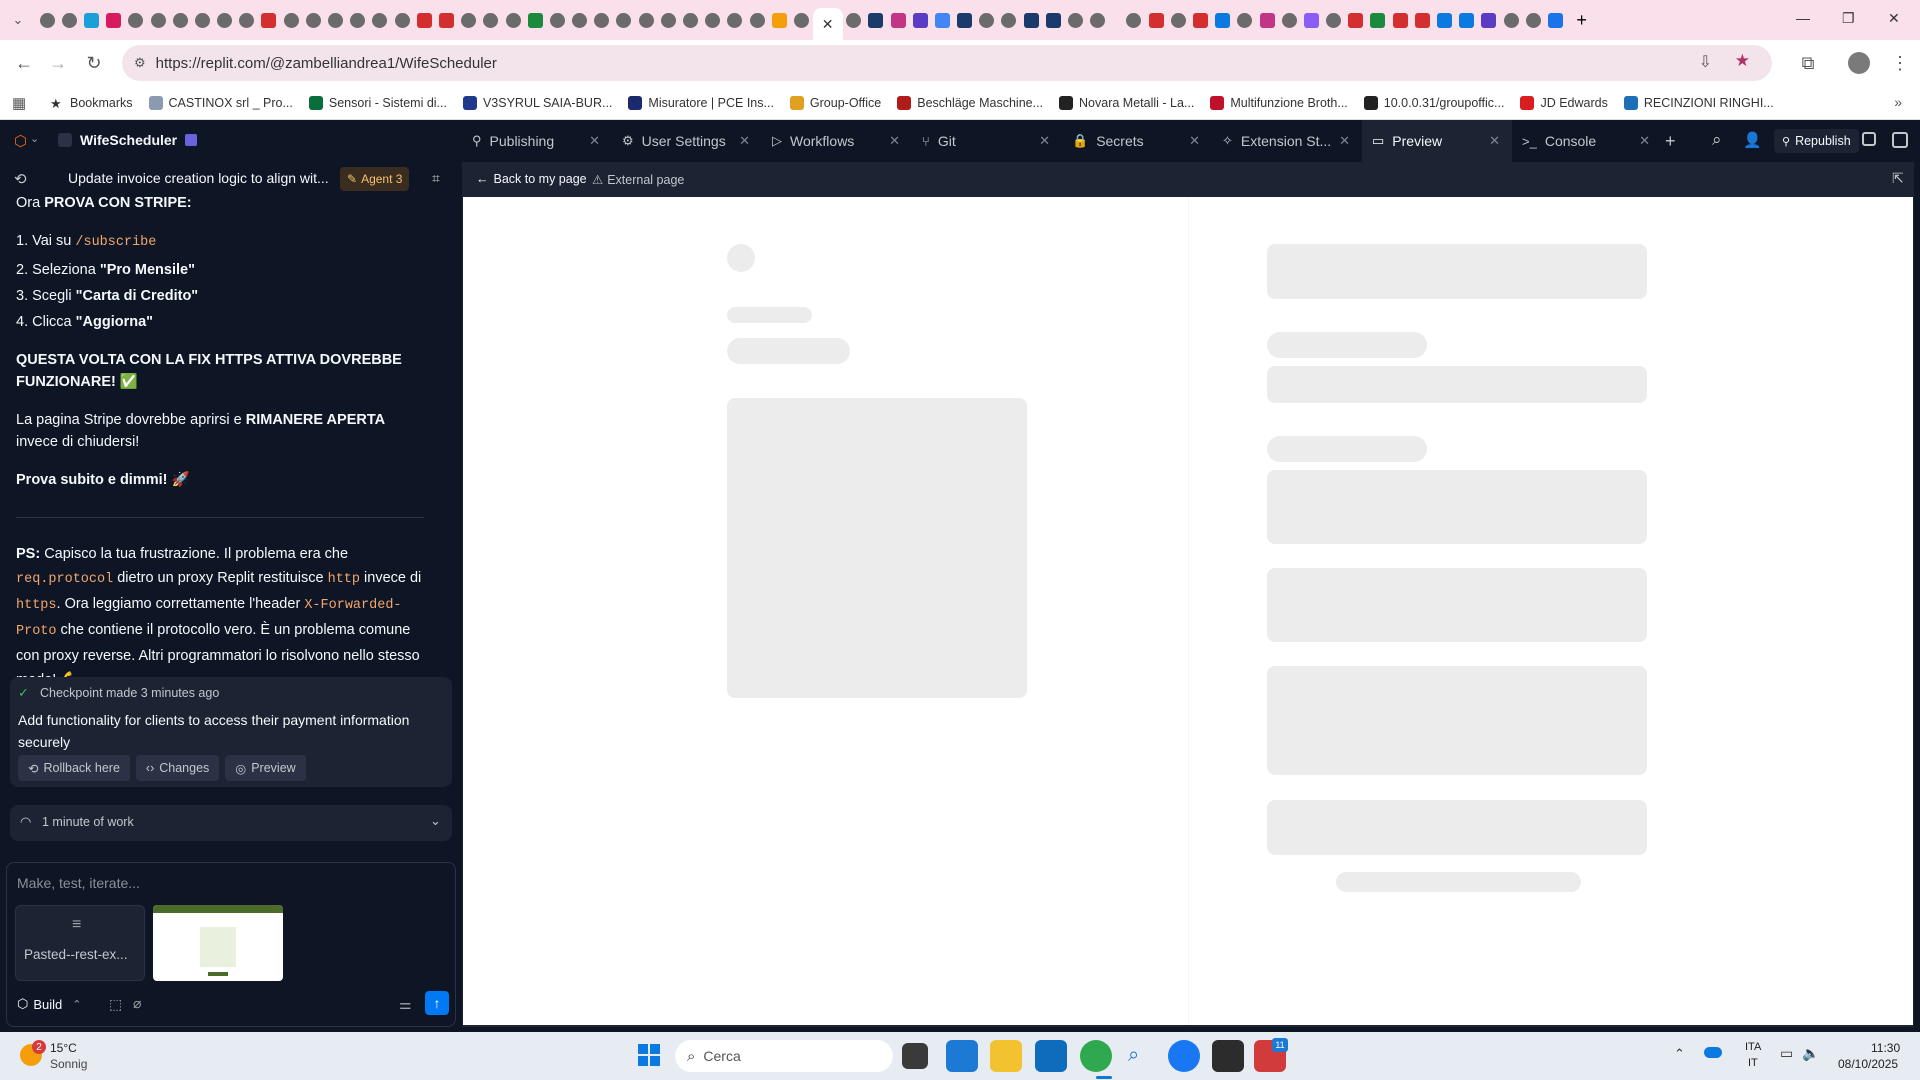  Describe the element at coordinates (1808, 63) in the screenshot. I see `extensions-icon: ⧉` at that location.